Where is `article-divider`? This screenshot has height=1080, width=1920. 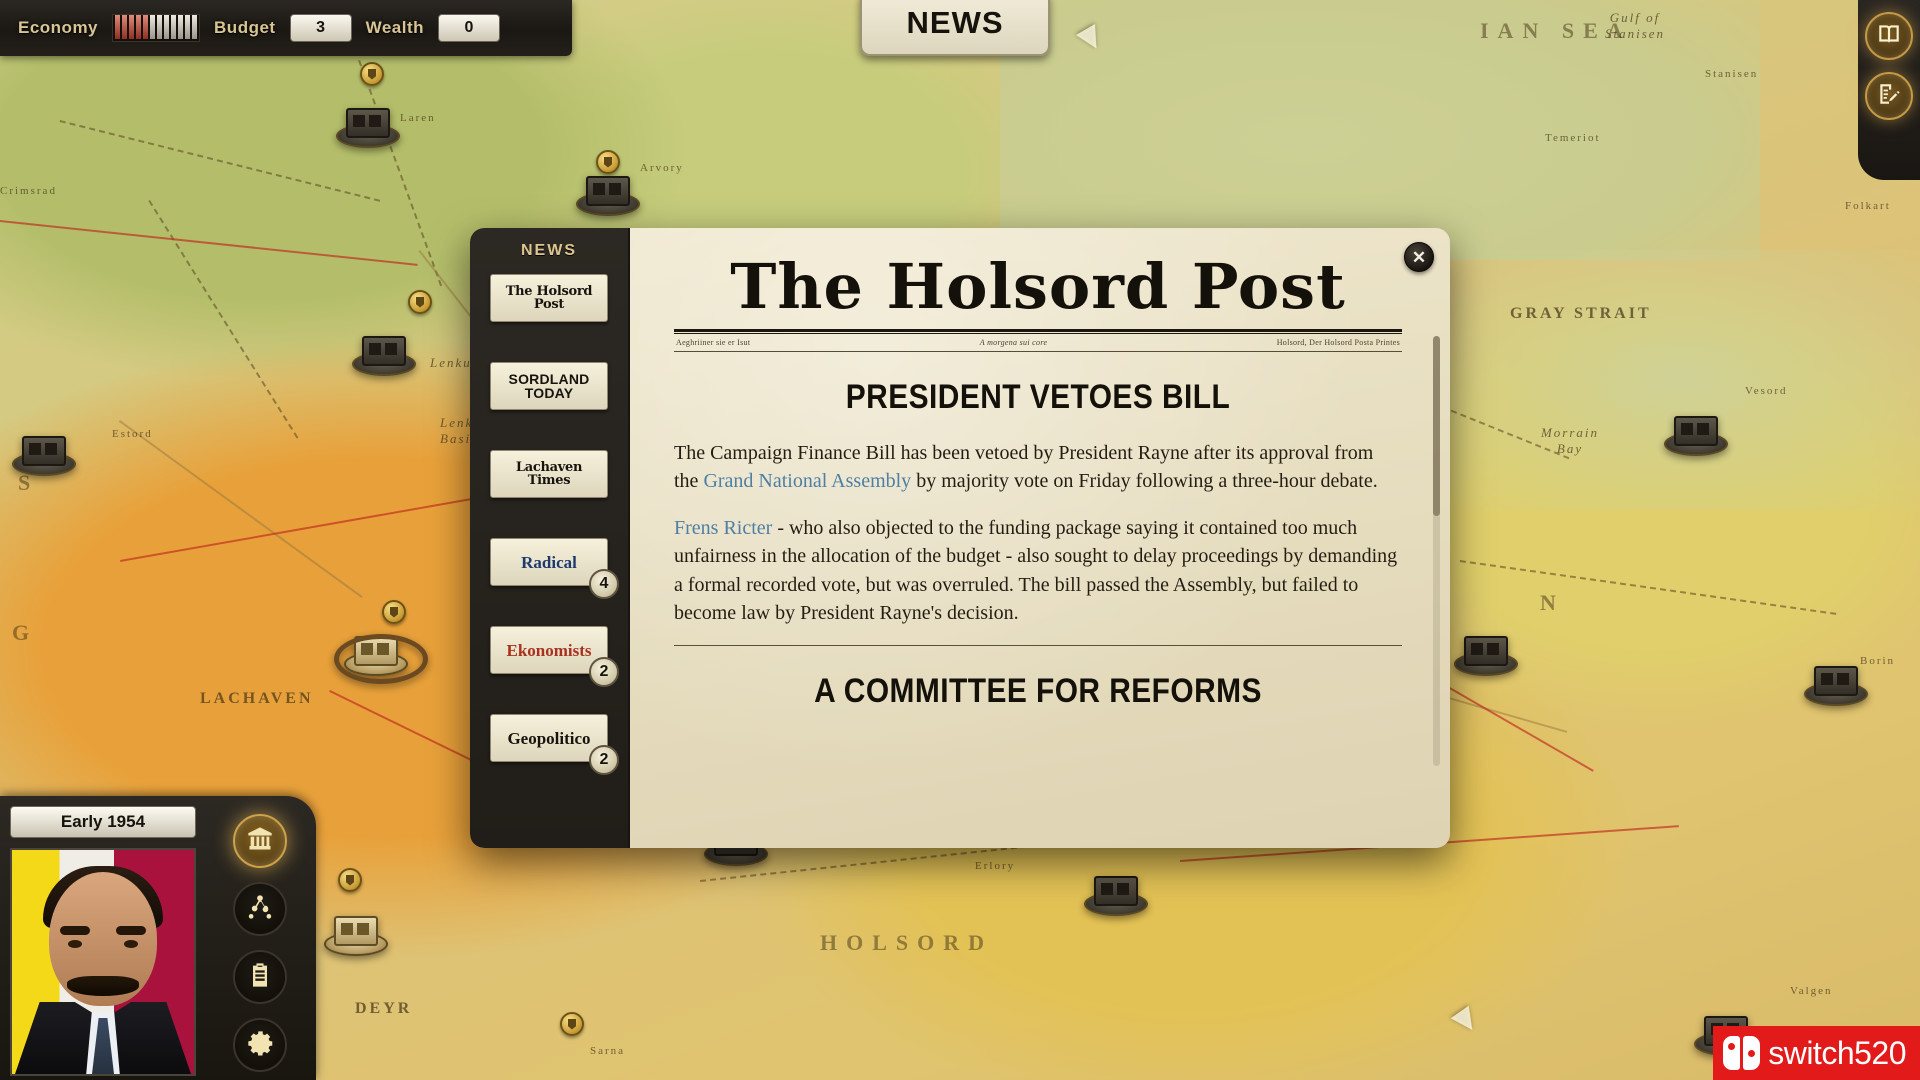
article-divider is located at coordinates (1038, 646).